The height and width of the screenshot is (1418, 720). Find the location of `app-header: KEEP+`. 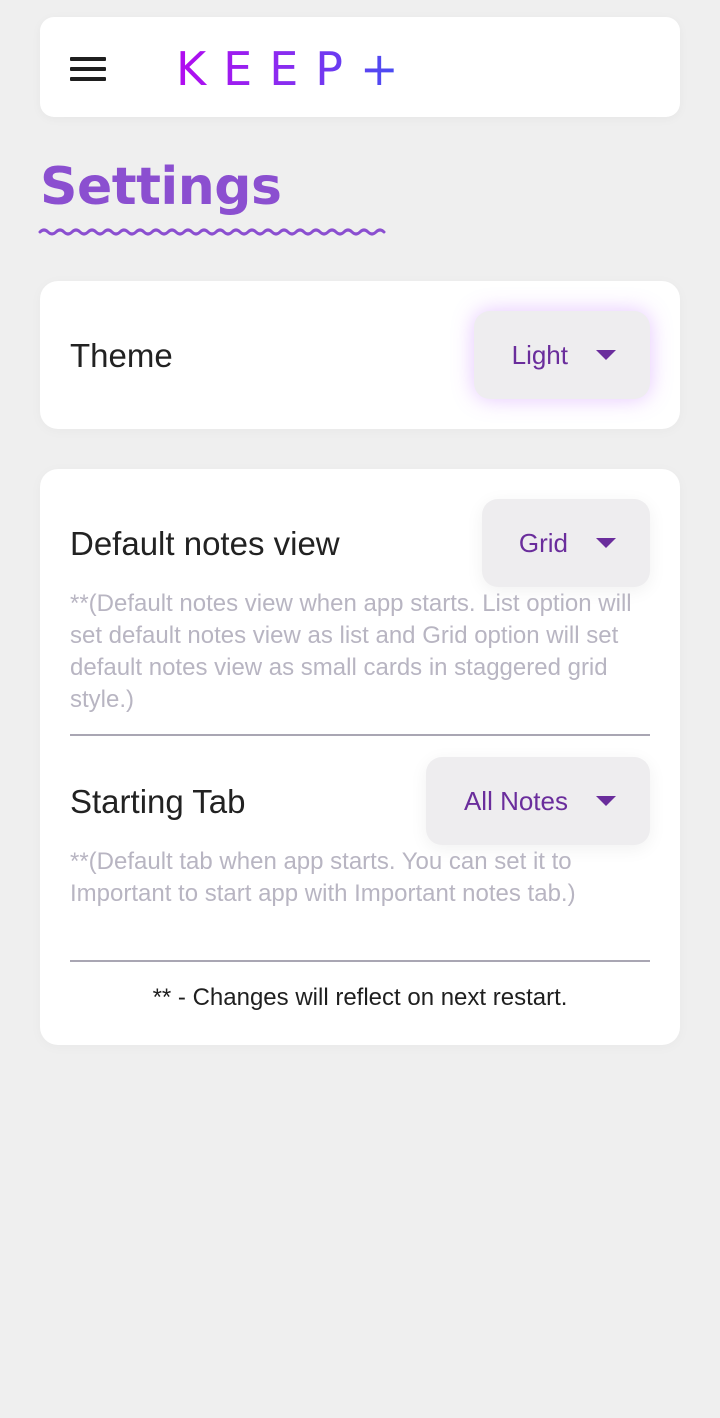

app-header: KEEP+ is located at coordinates (360, 67).